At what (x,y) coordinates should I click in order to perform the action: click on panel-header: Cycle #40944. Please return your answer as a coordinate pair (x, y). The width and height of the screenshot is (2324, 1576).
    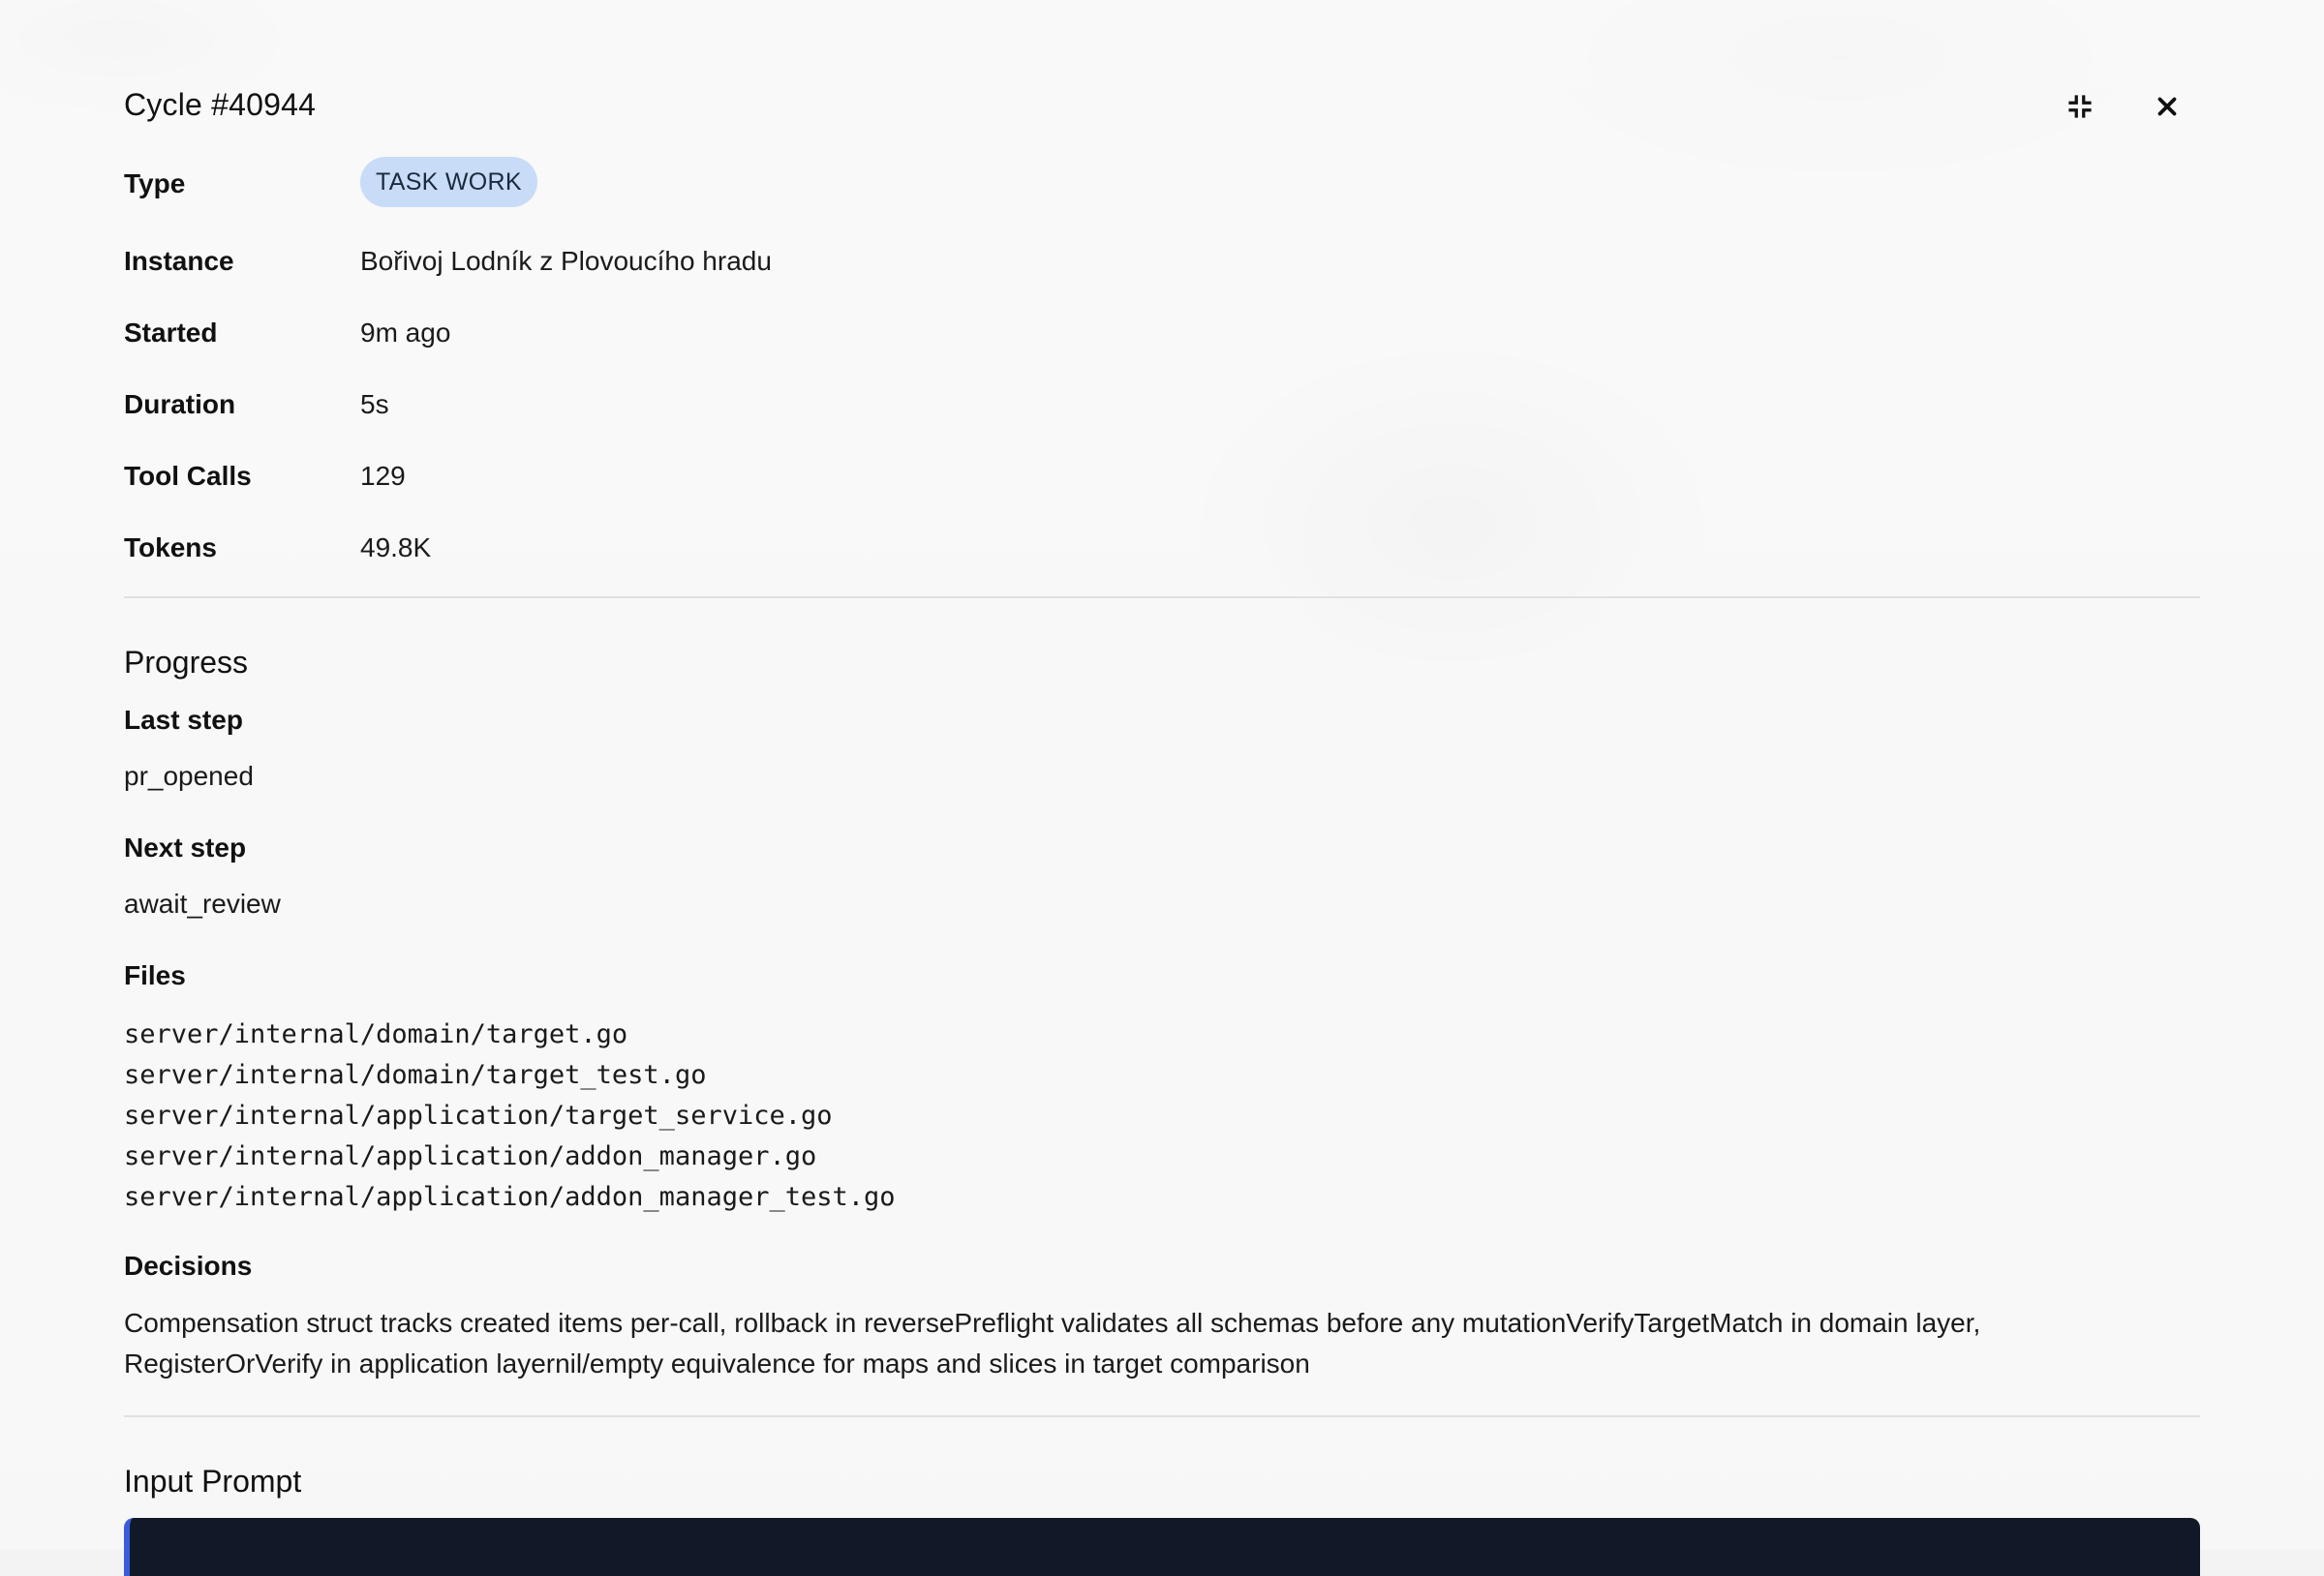
    Looking at the image, I should click on (1162, 106).